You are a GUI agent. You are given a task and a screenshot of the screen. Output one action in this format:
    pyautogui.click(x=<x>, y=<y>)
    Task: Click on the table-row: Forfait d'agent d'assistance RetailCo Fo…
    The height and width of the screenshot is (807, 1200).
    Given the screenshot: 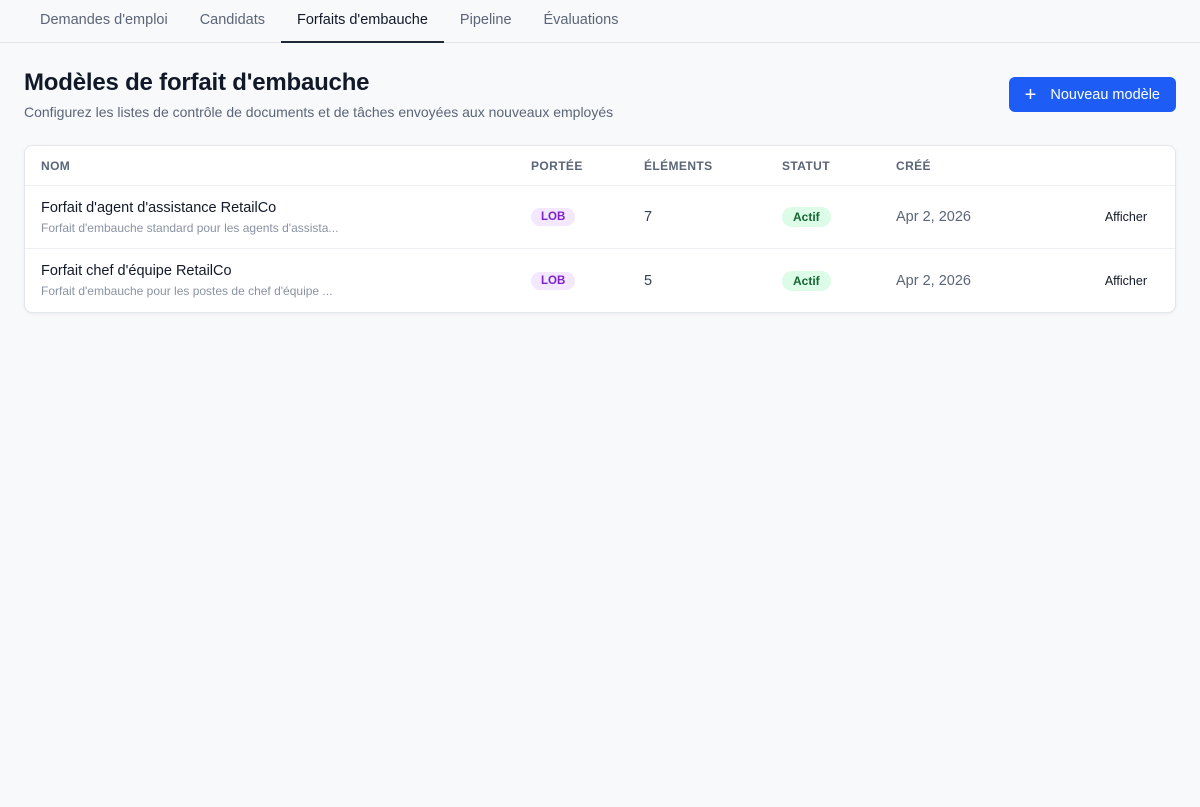 What is the action you would take?
    pyautogui.click(x=600, y=217)
    